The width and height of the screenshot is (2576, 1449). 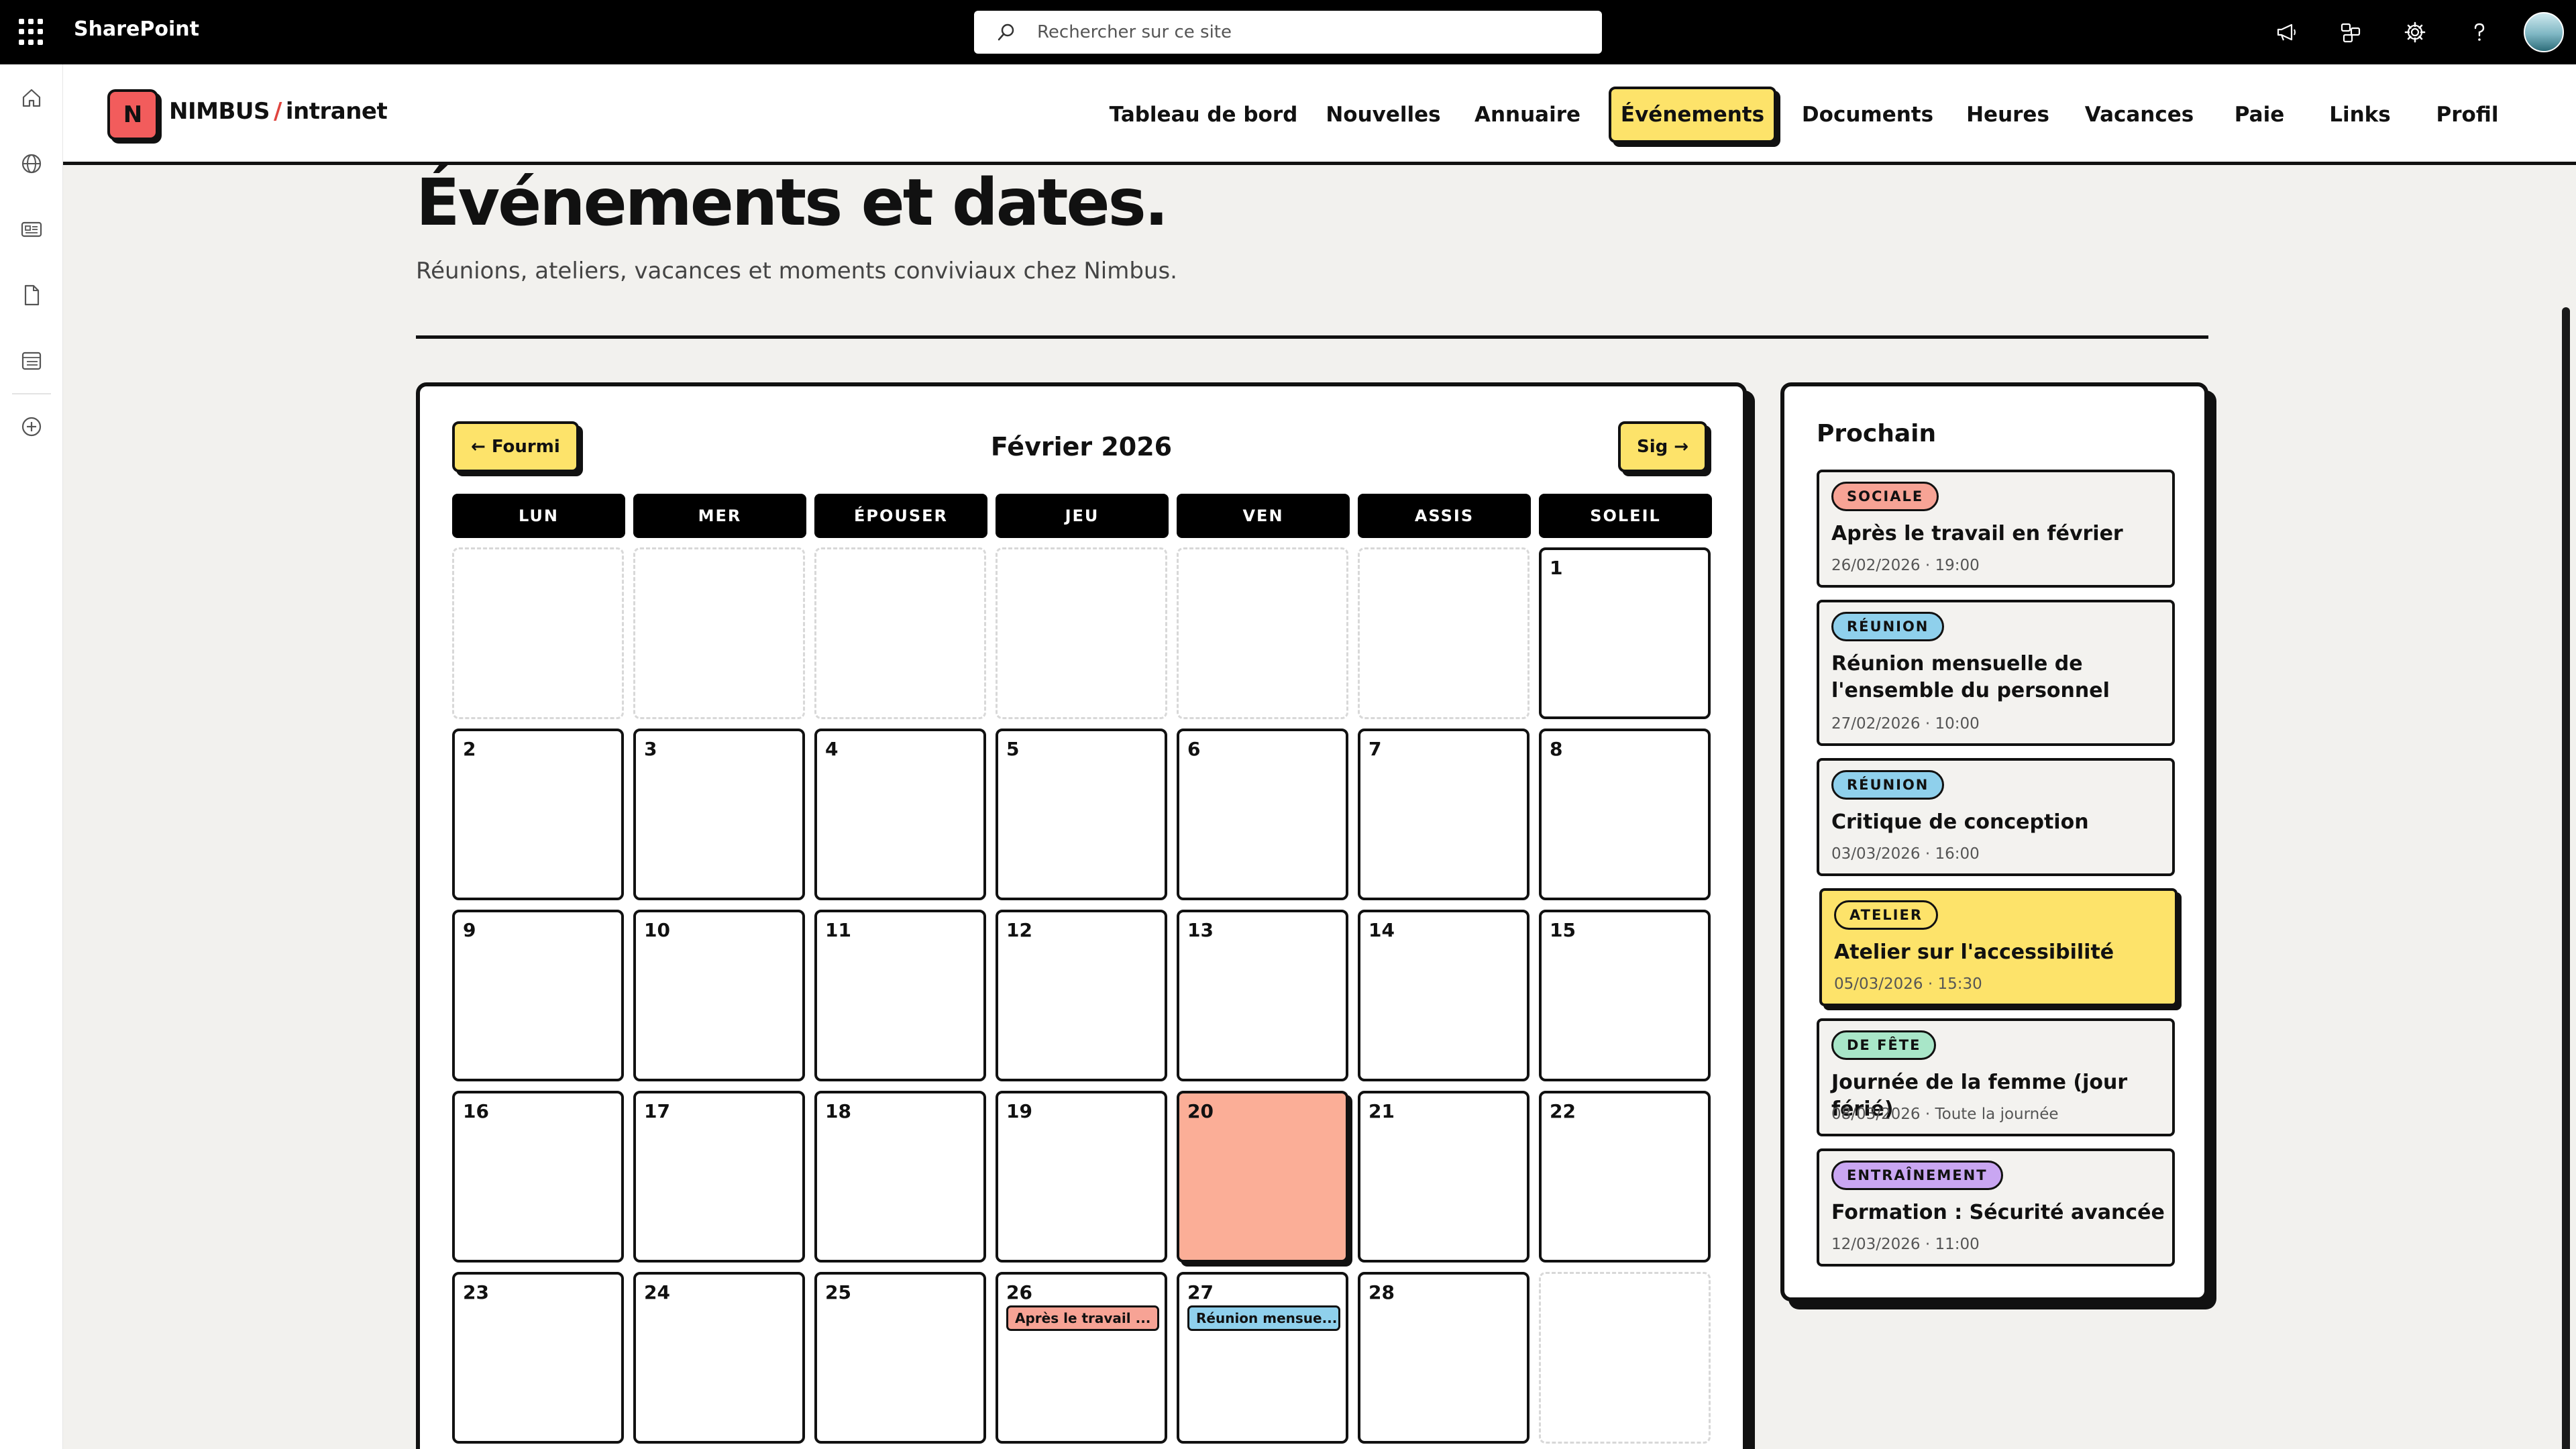 What do you see at coordinates (1563, 1111) in the screenshot?
I see `day-number: 22` at bounding box center [1563, 1111].